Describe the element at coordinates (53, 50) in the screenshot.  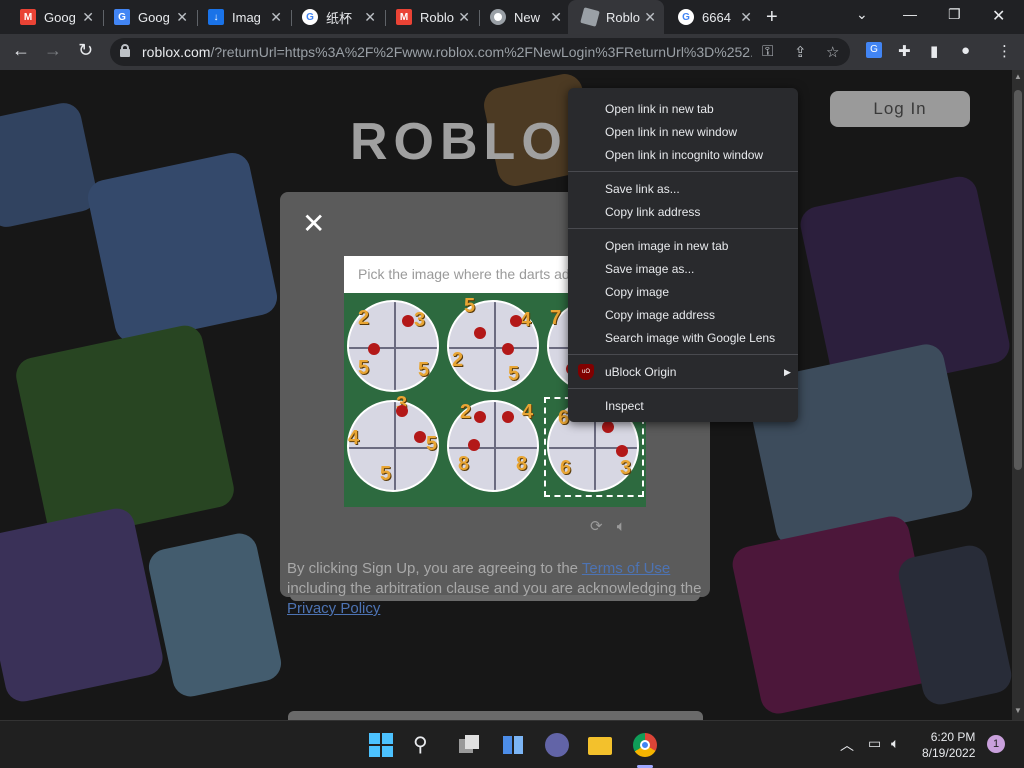
I see `forward-arrow-icon: →` at that location.